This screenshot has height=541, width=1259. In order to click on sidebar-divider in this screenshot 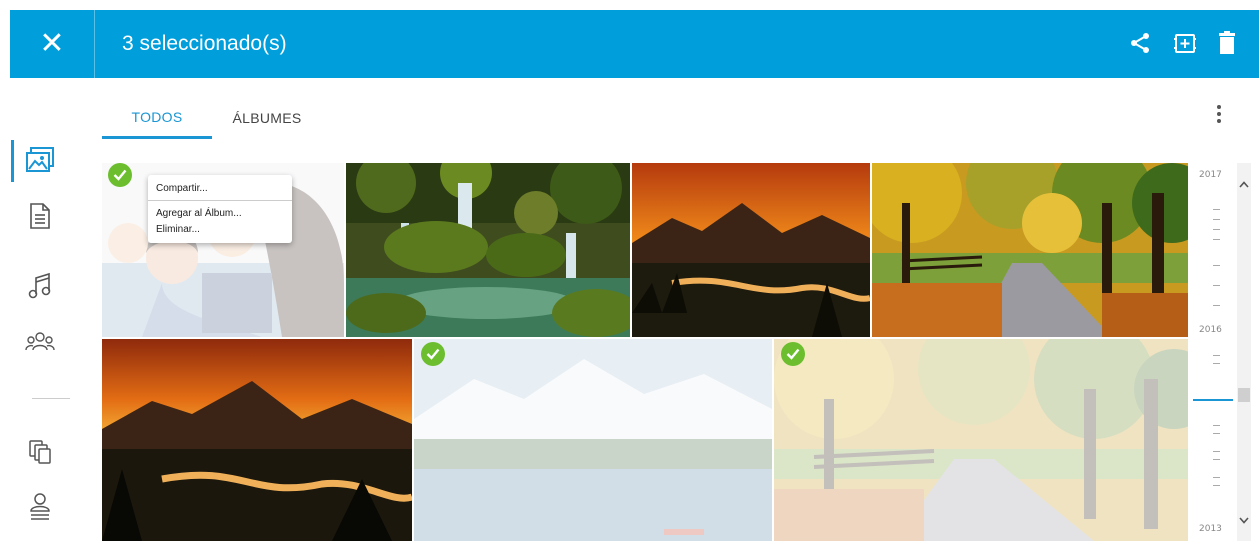, I will do `click(51, 398)`.